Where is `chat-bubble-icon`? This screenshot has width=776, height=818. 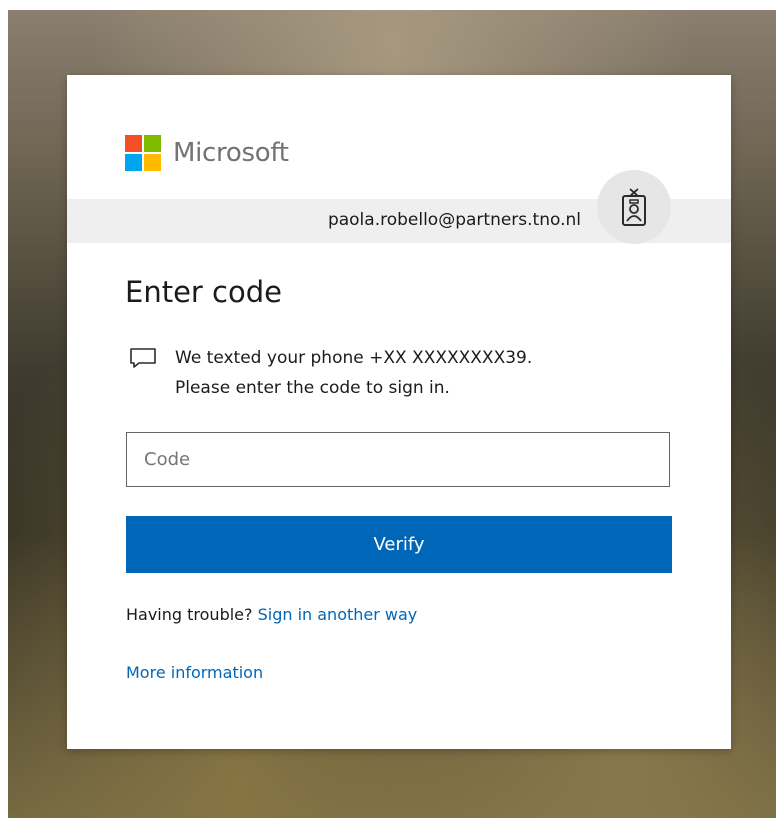 chat-bubble-icon is located at coordinates (143, 358).